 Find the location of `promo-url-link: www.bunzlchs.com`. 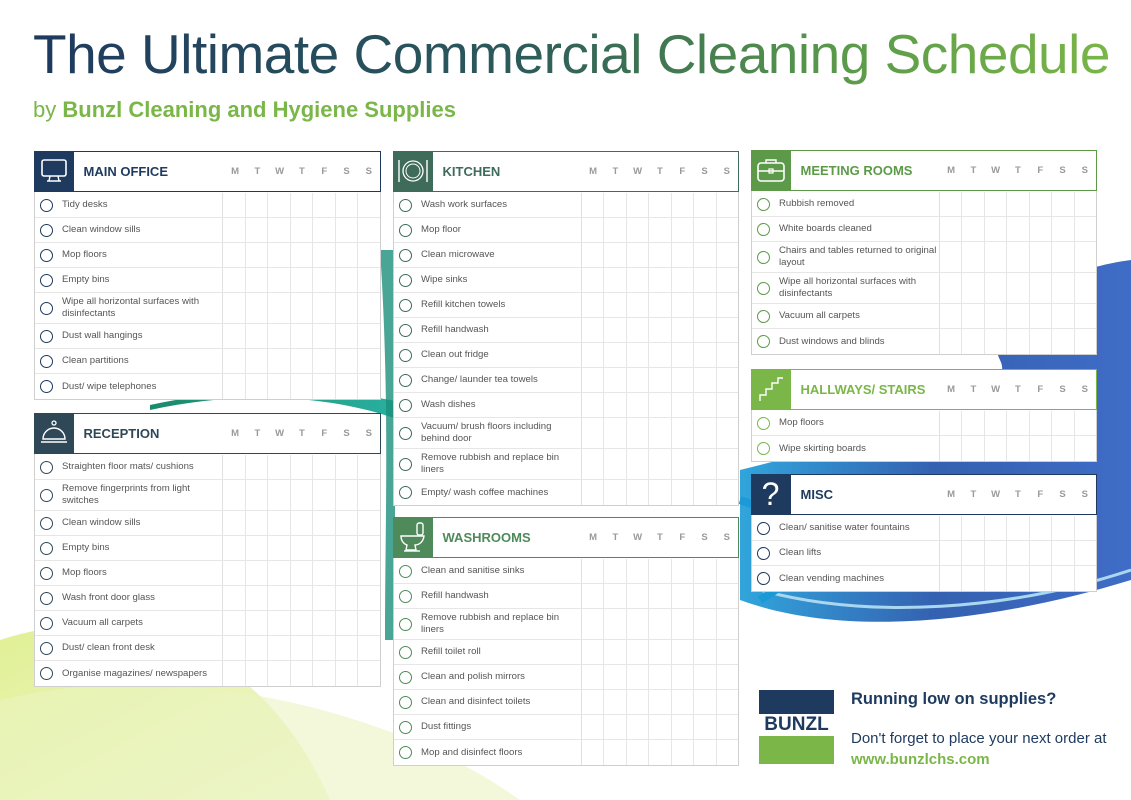

promo-url-link: www.bunzlchs.com is located at coordinates (920, 759).